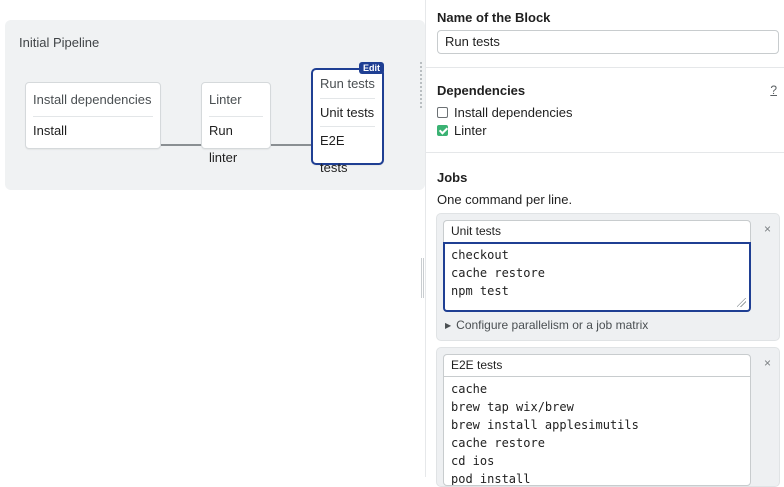 This screenshot has height=487, width=784. What do you see at coordinates (480, 291) in the screenshot?
I see `command-line: npm test` at bounding box center [480, 291].